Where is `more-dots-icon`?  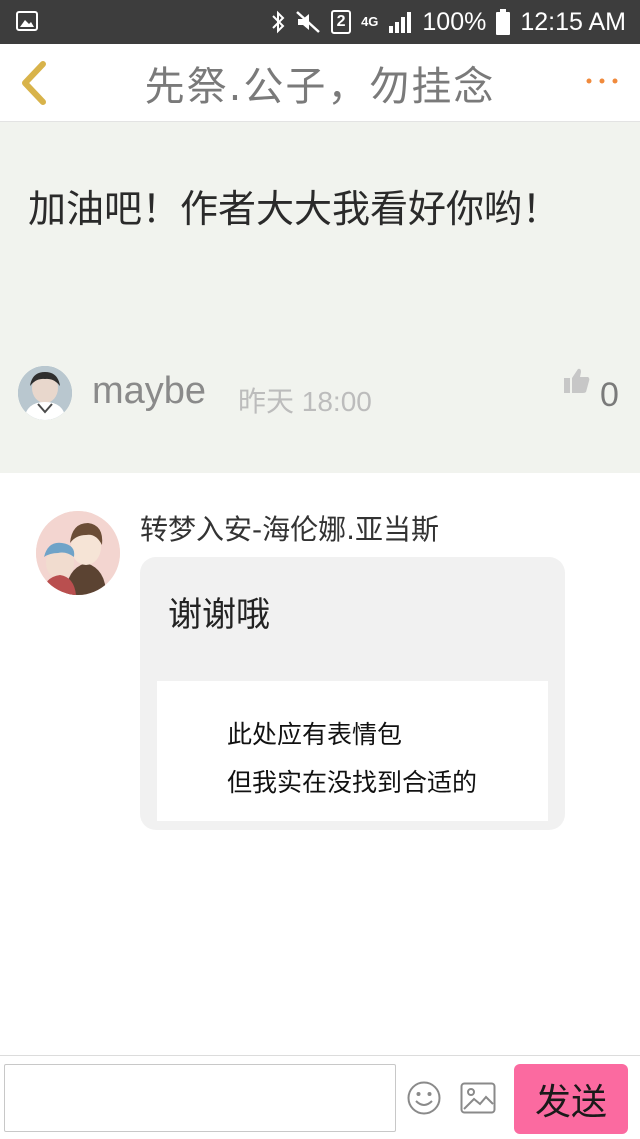 more-dots-icon is located at coordinates (602, 81).